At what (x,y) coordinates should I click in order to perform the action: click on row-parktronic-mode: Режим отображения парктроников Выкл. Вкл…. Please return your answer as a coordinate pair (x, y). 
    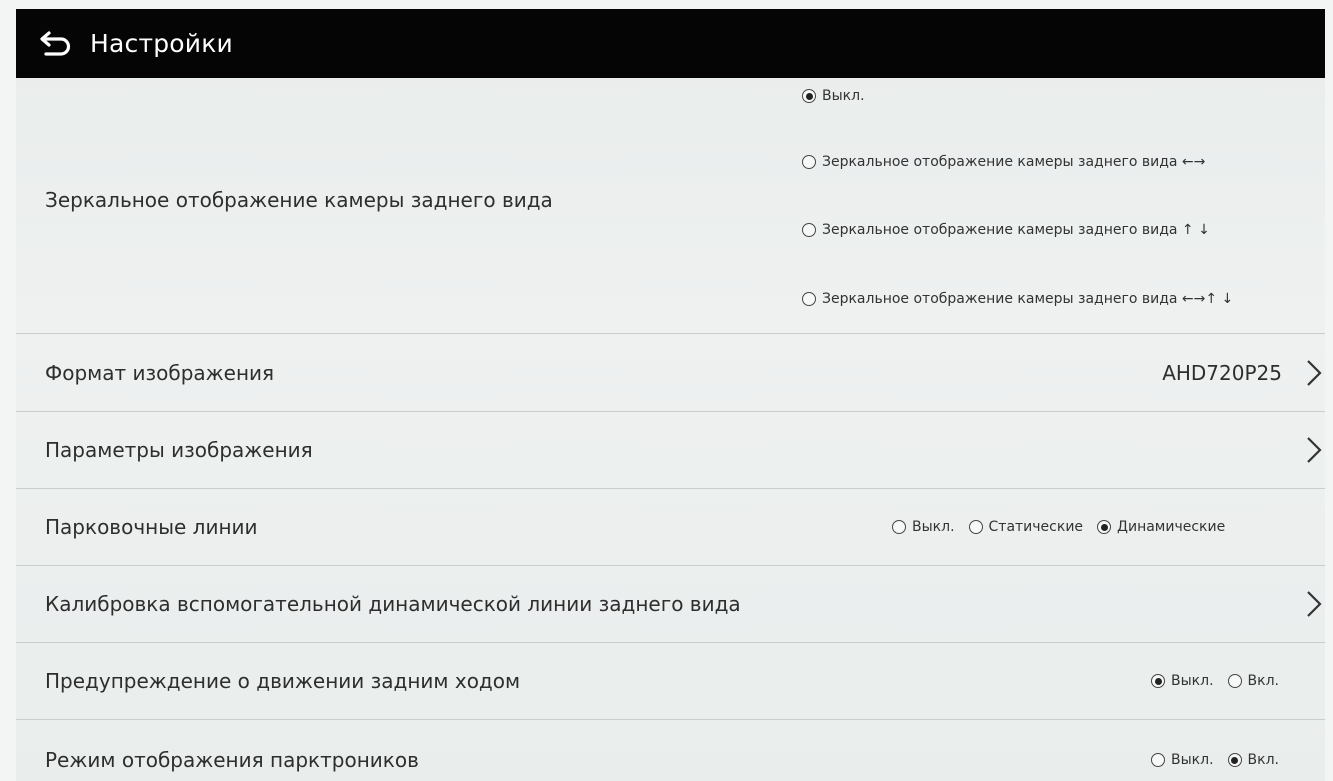
    Looking at the image, I should click on (670, 750).